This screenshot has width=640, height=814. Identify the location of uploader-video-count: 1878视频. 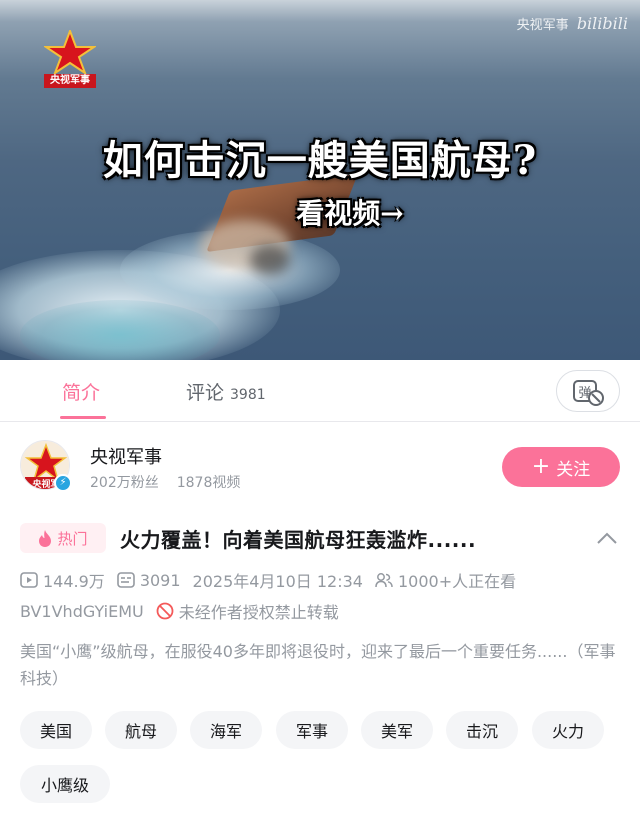
(208, 483).